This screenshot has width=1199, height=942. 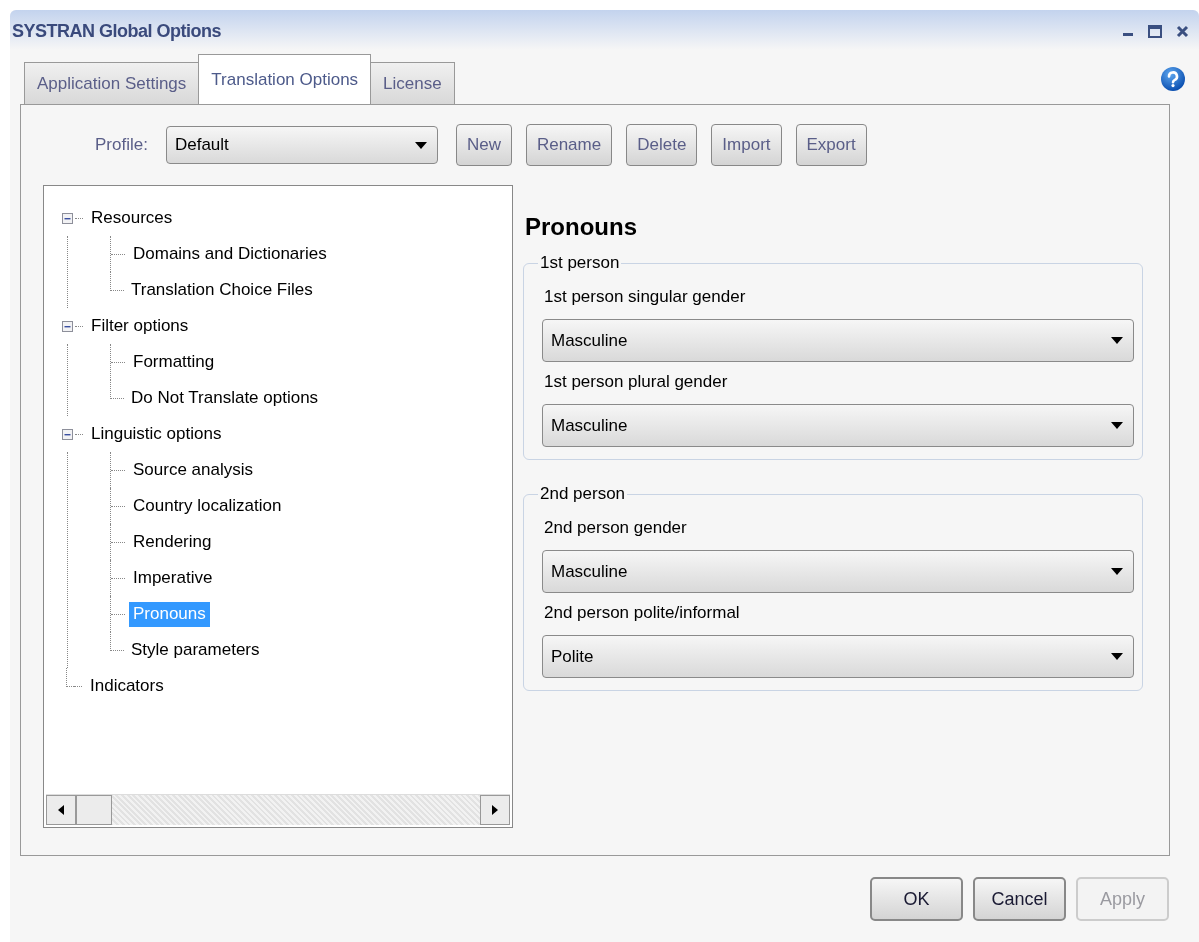 What do you see at coordinates (207, 506) in the screenshot?
I see `tree-item: Country localization` at bounding box center [207, 506].